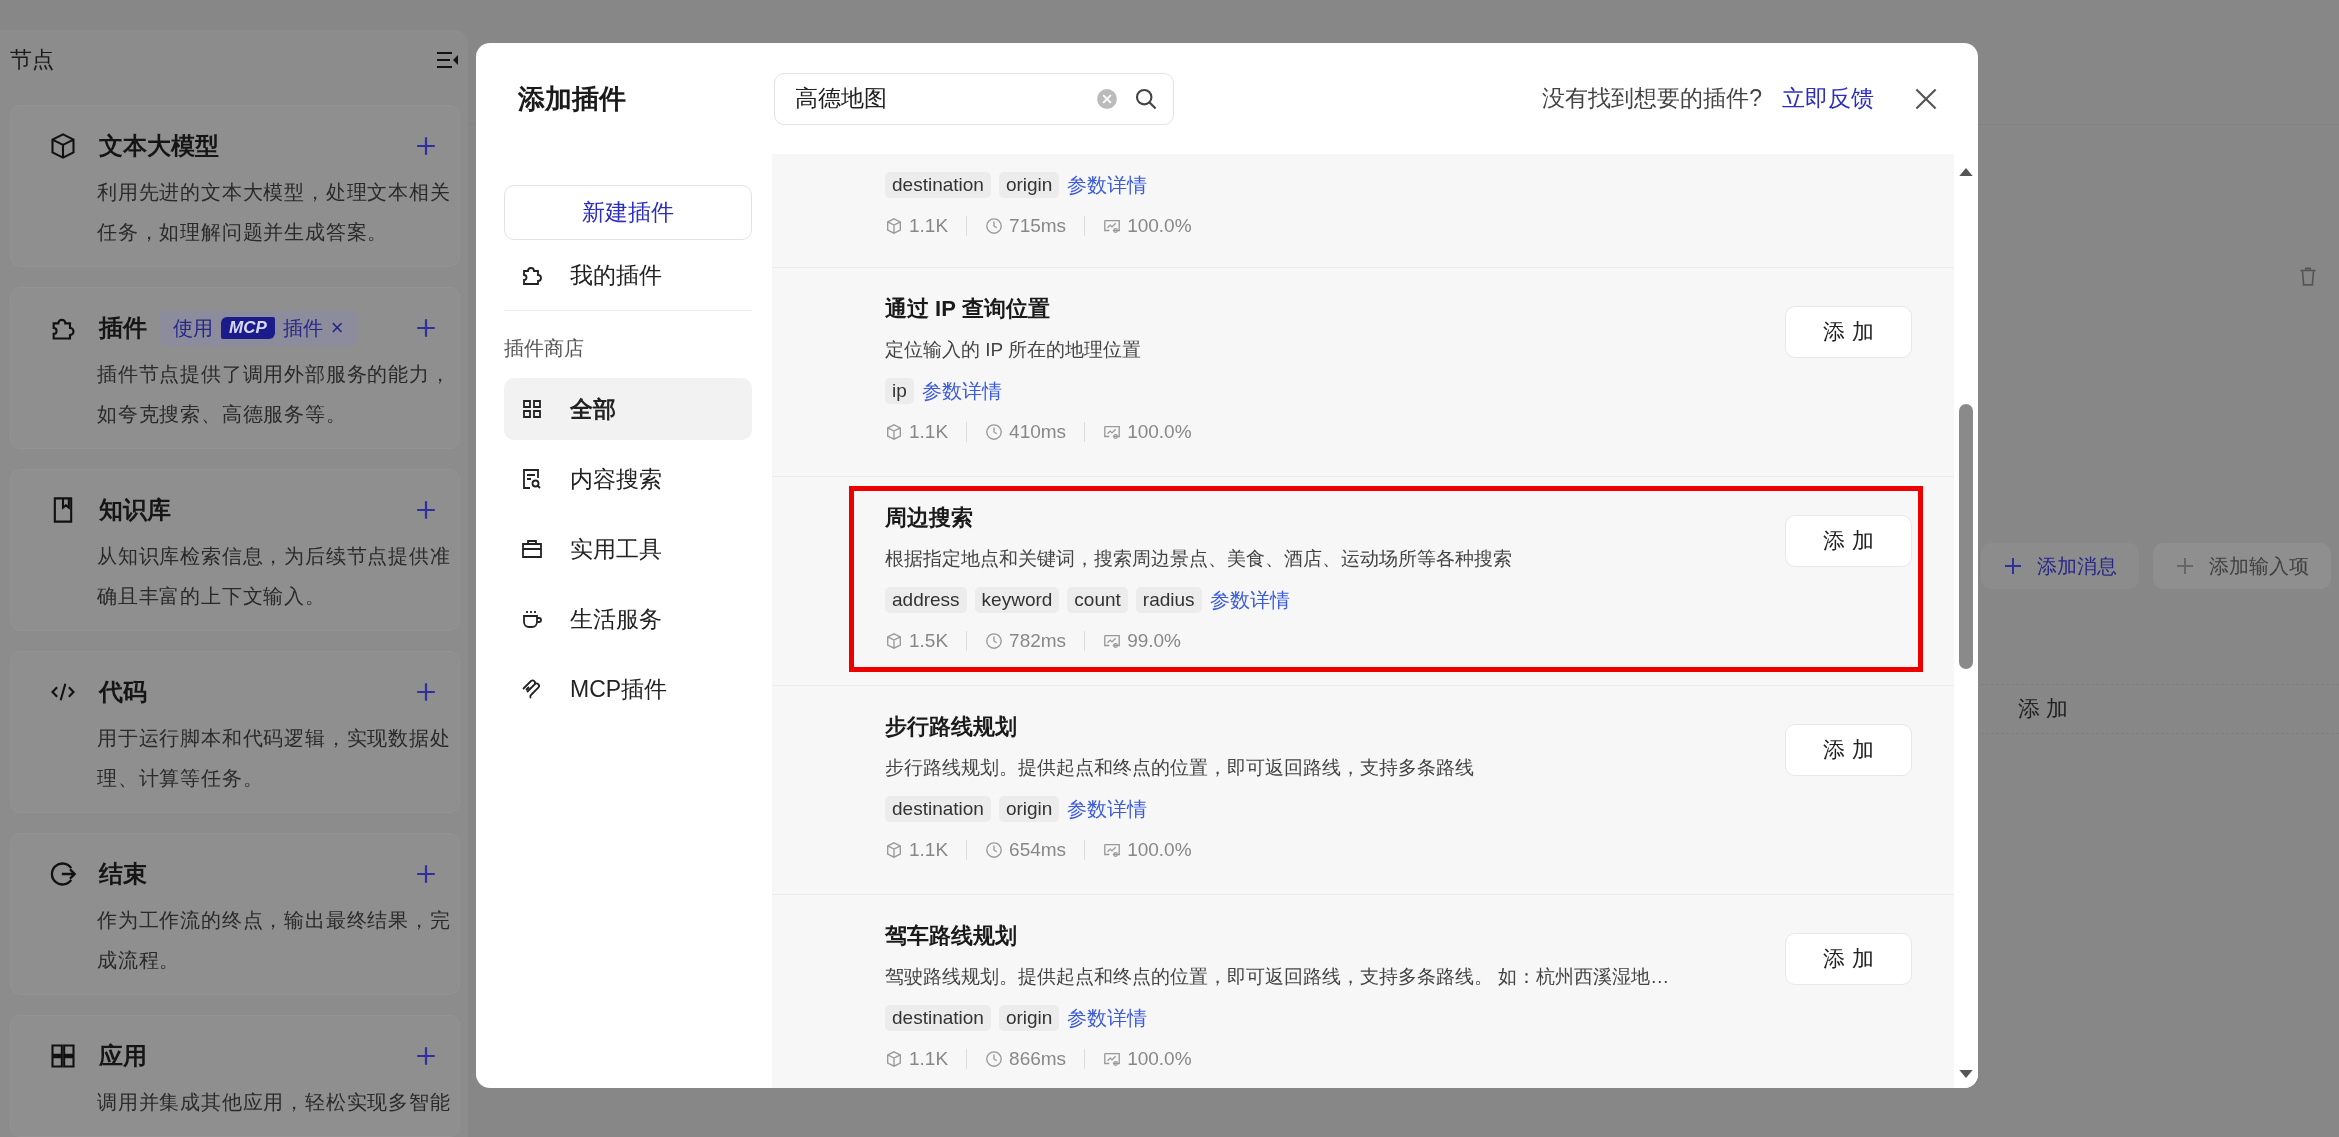 The image size is (2339, 1137). What do you see at coordinates (1168, 600) in the screenshot?
I see `parameter-tag: radius` at bounding box center [1168, 600].